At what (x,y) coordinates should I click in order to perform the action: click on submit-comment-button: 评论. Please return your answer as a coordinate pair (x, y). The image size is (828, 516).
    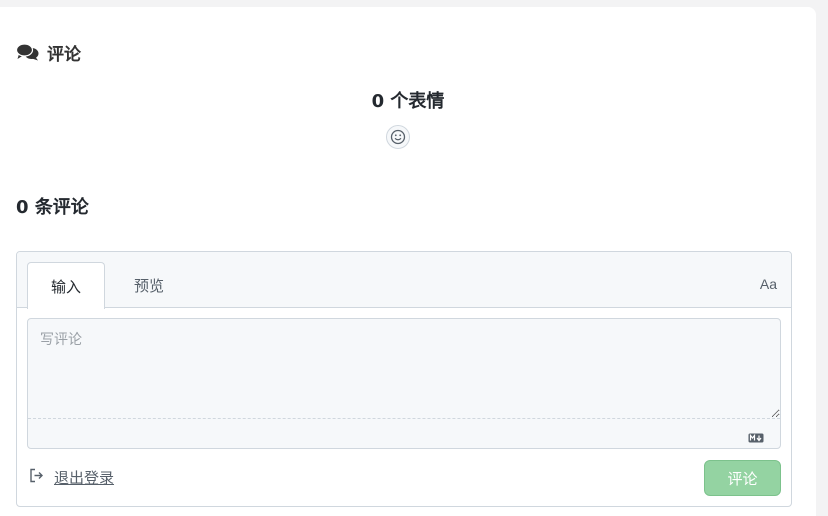
    Looking at the image, I should click on (742, 478).